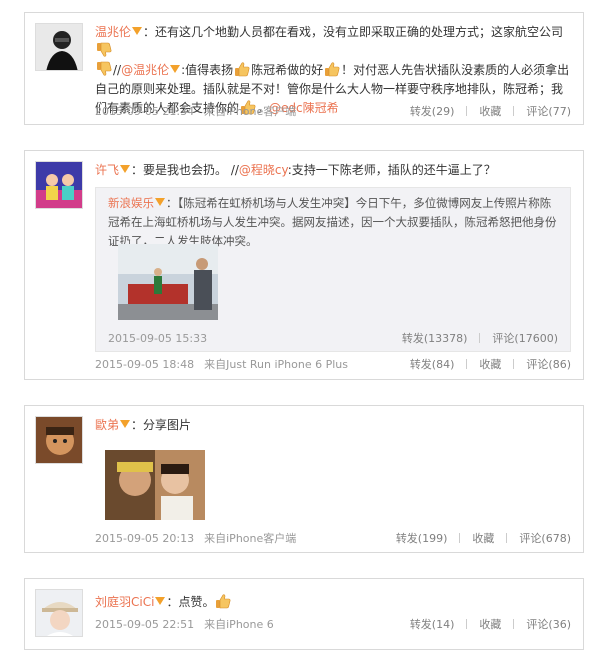 The height and width of the screenshot is (658, 600). I want to click on post-text-part: ：点赞。, so click(190, 602).